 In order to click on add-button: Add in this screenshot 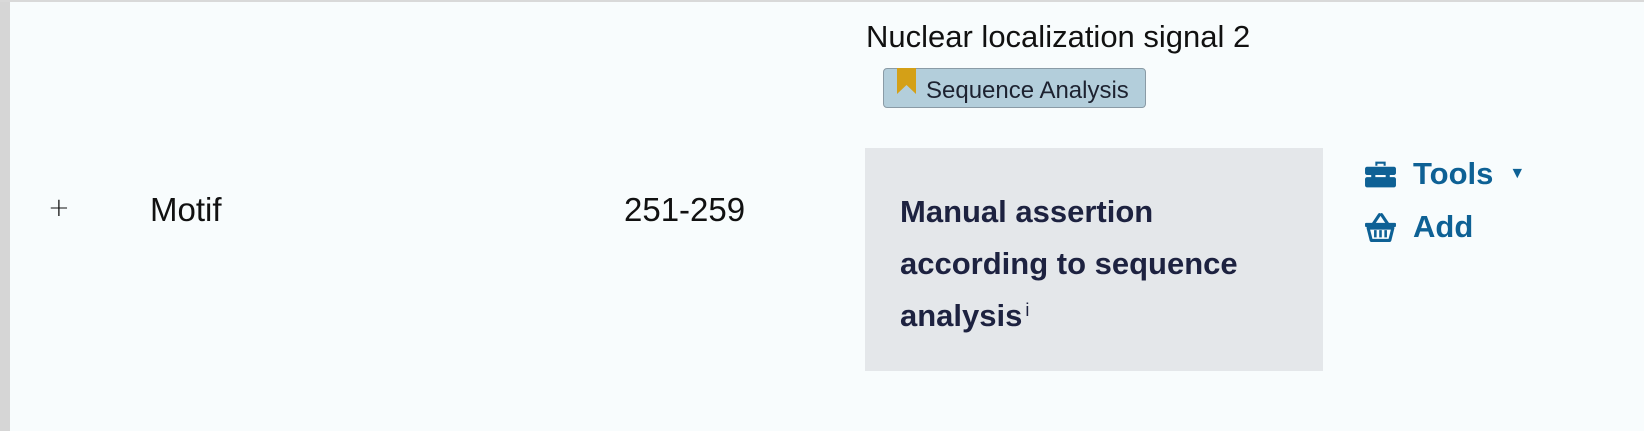, I will do `click(1444, 227)`.